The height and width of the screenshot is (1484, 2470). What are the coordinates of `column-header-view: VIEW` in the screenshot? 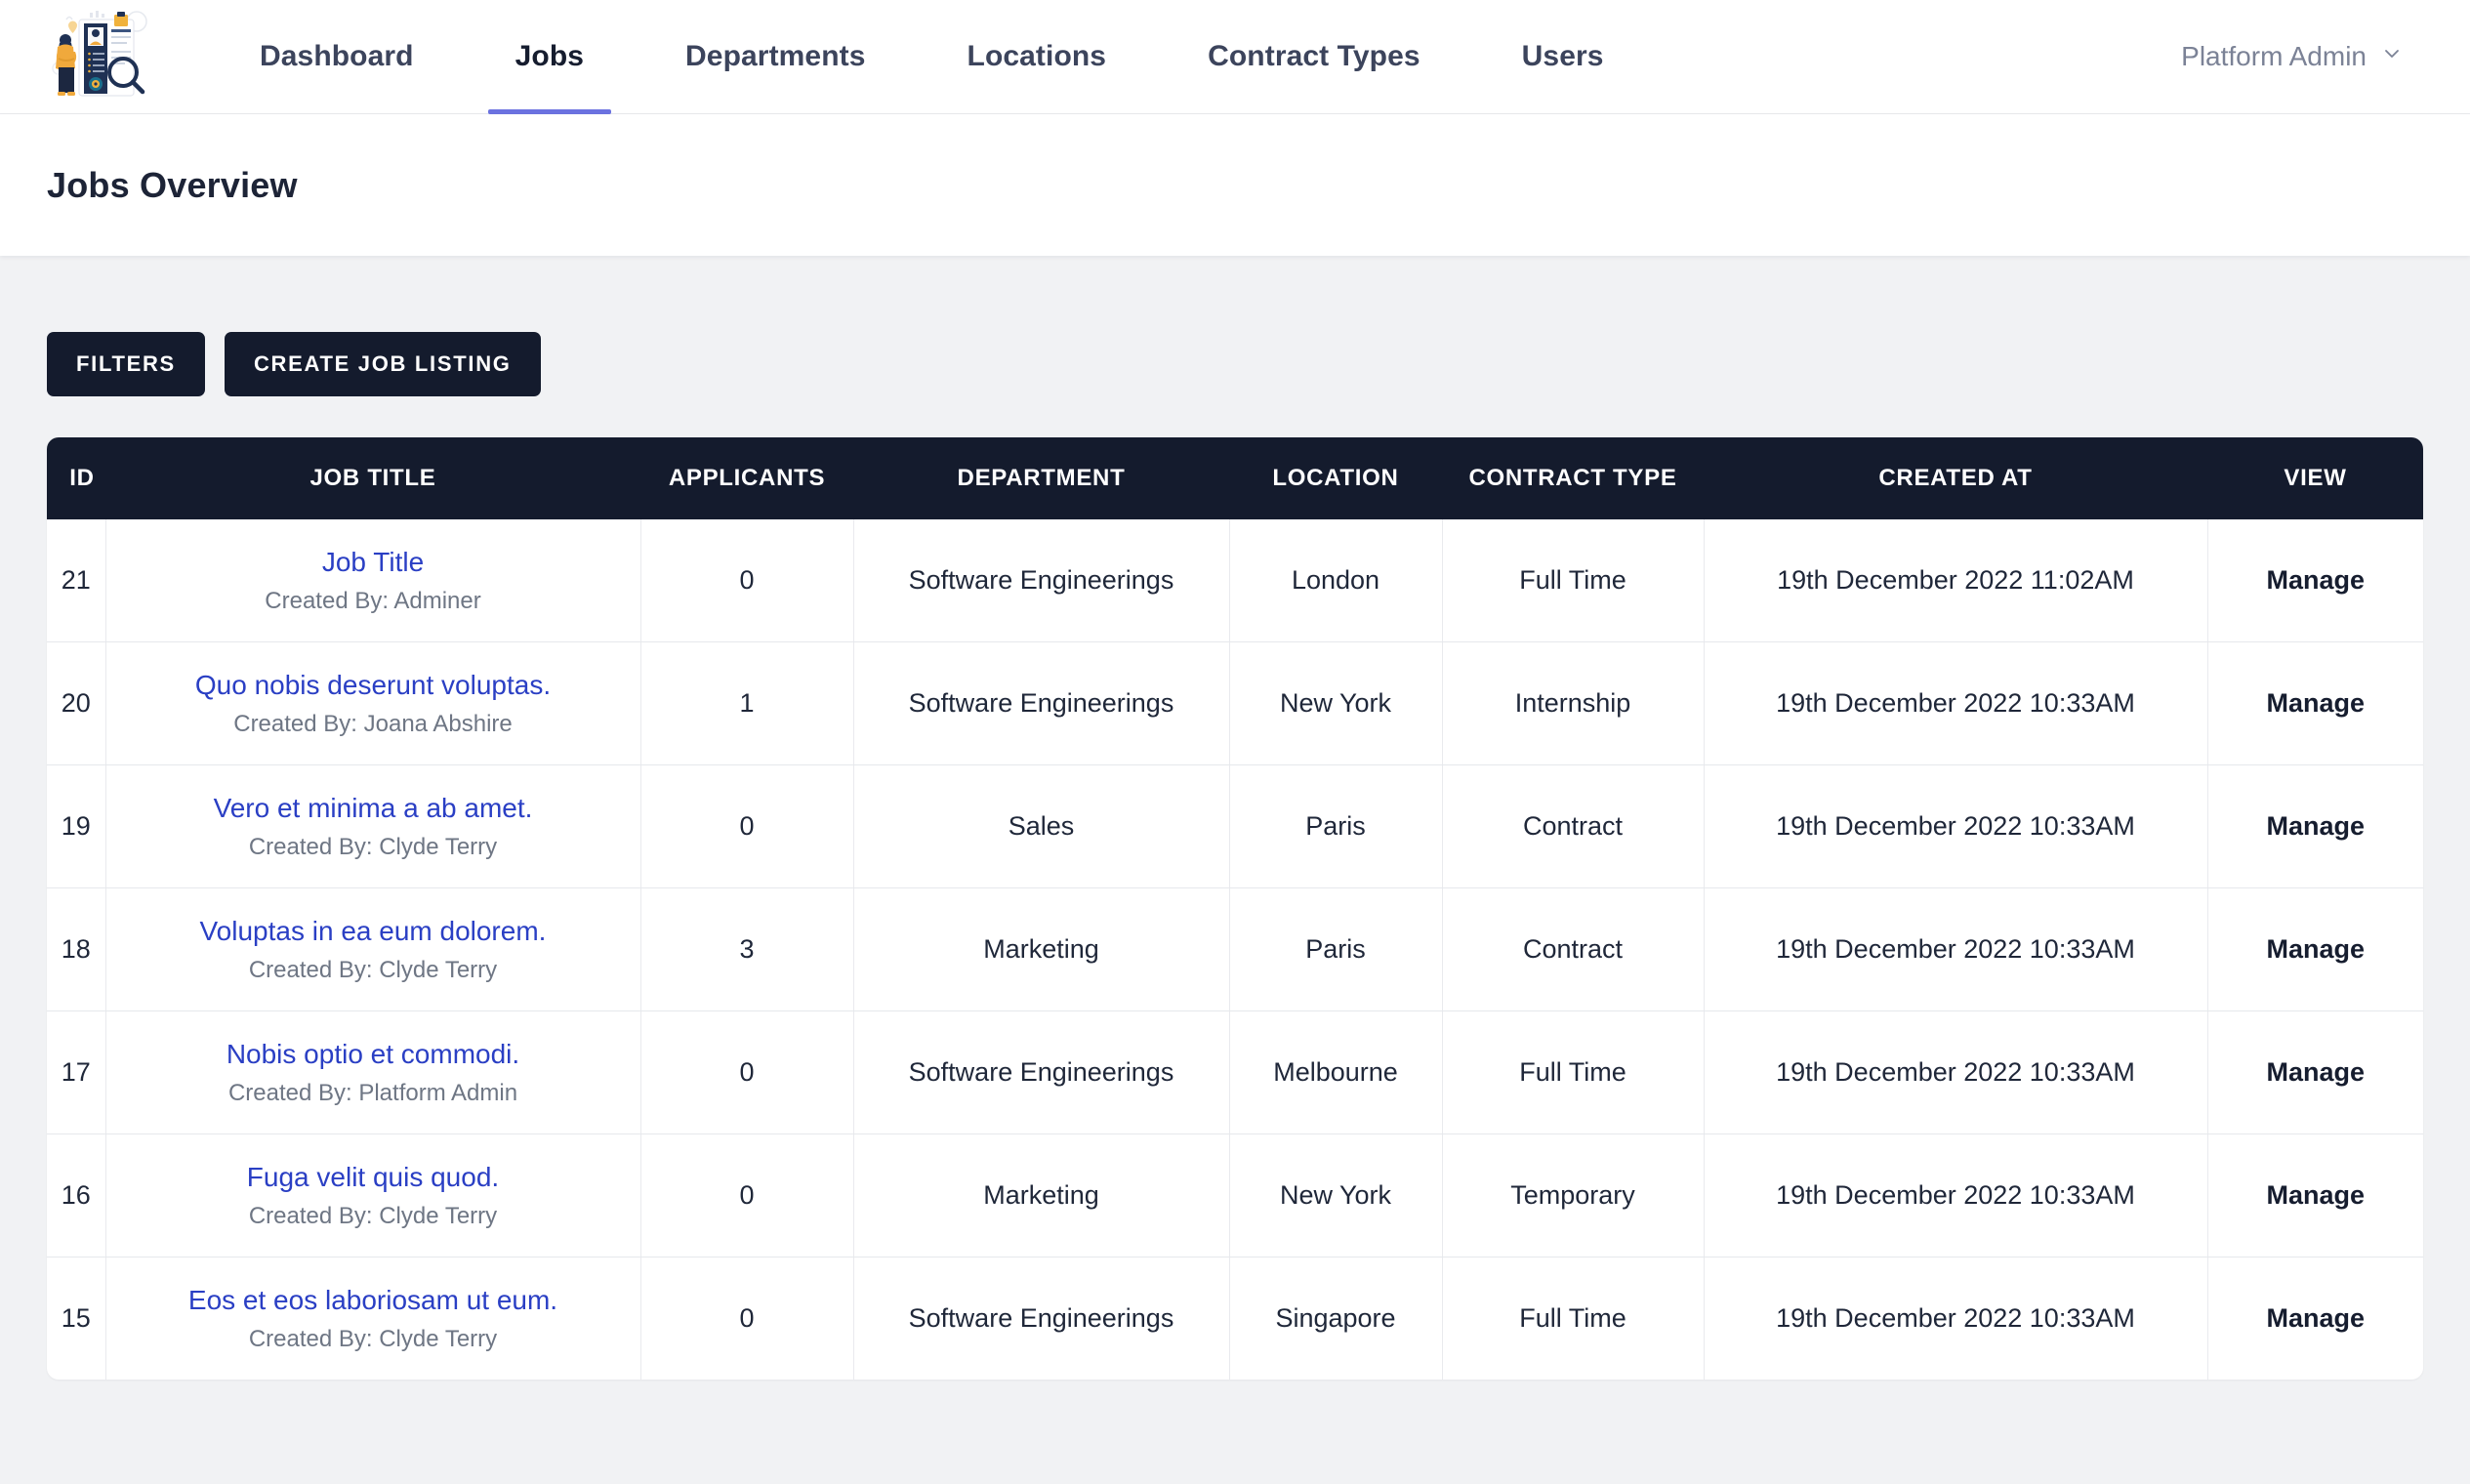 It's located at (2315, 478).